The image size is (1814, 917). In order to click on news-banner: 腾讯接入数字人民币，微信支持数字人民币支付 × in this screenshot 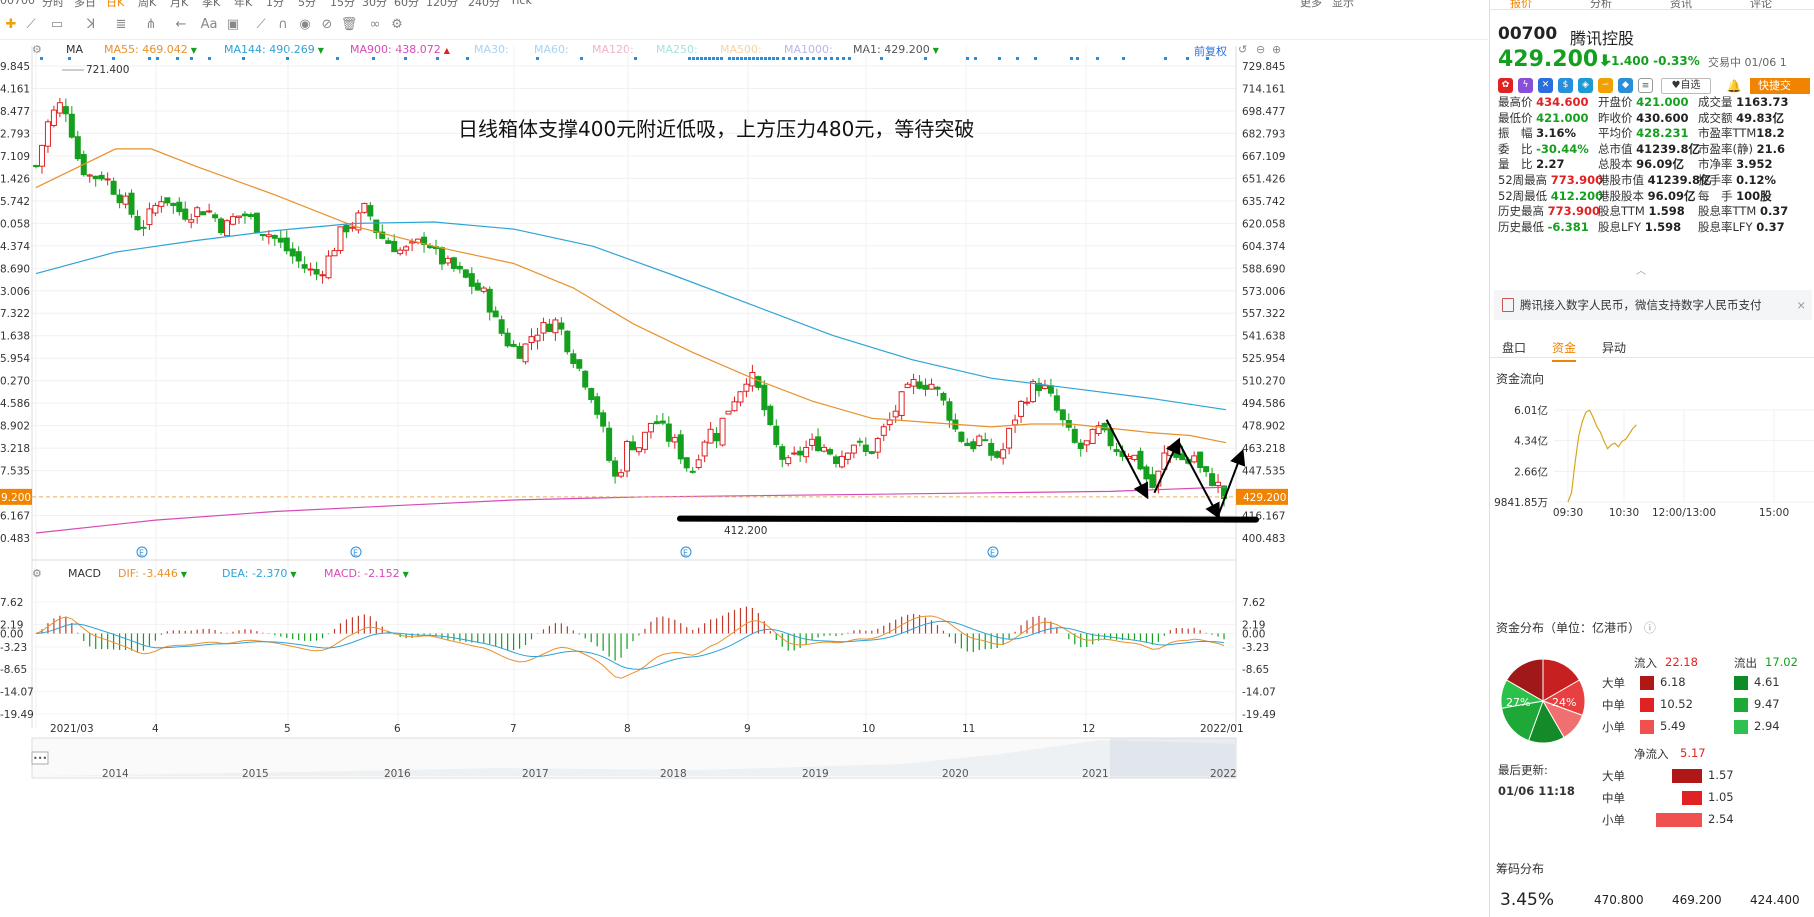, I will do `click(1653, 305)`.